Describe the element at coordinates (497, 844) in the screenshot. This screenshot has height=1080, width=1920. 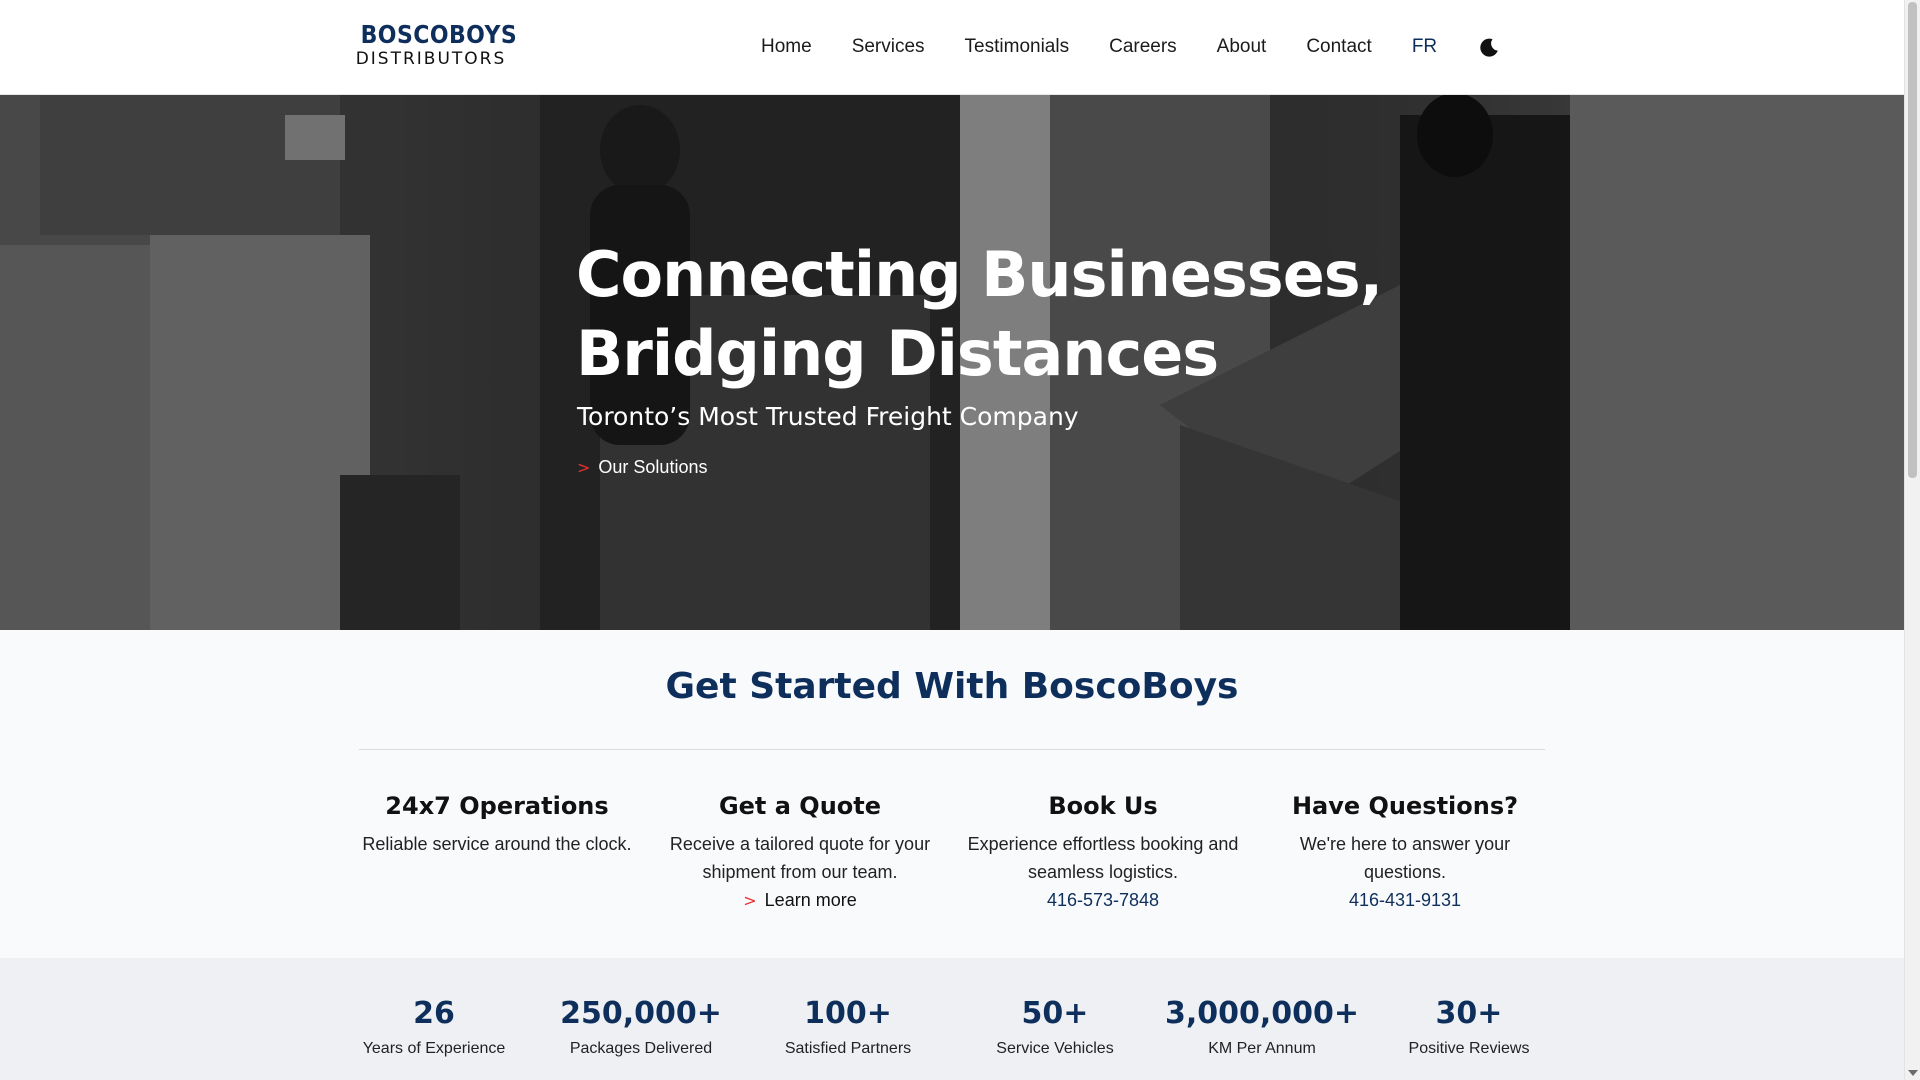
I see `card-text: Reliable service around the clock.` at that location.